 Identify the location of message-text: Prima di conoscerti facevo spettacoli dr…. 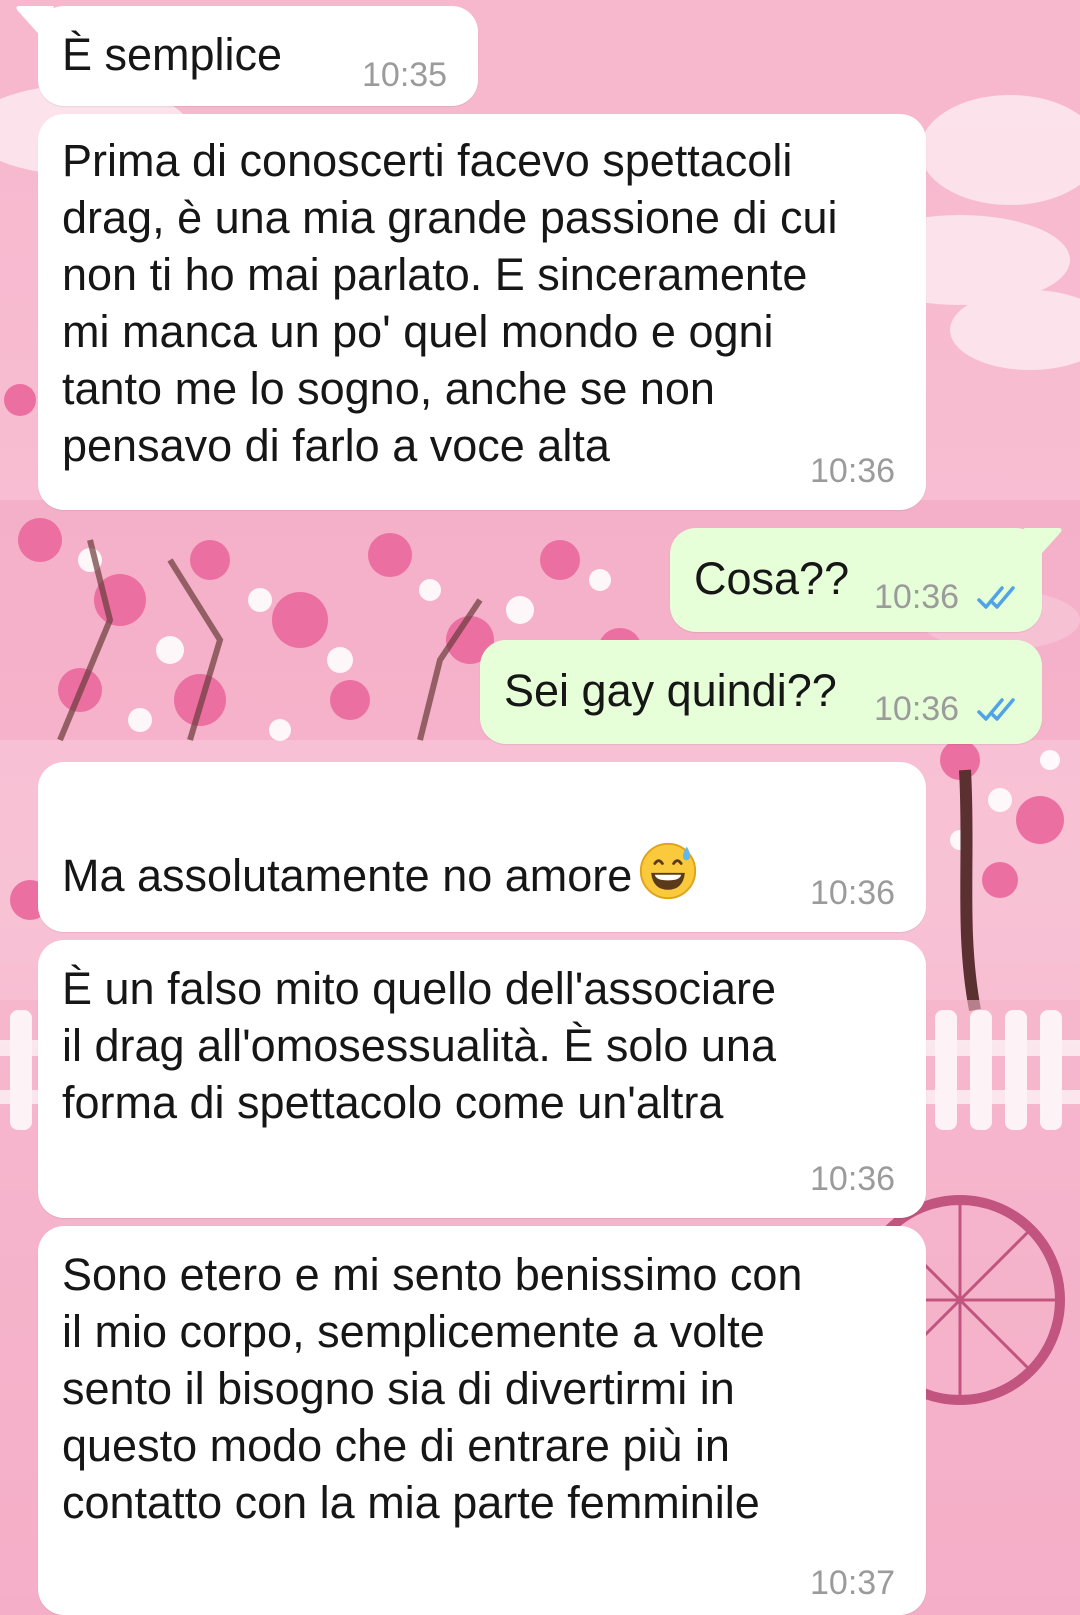
(450, 303).